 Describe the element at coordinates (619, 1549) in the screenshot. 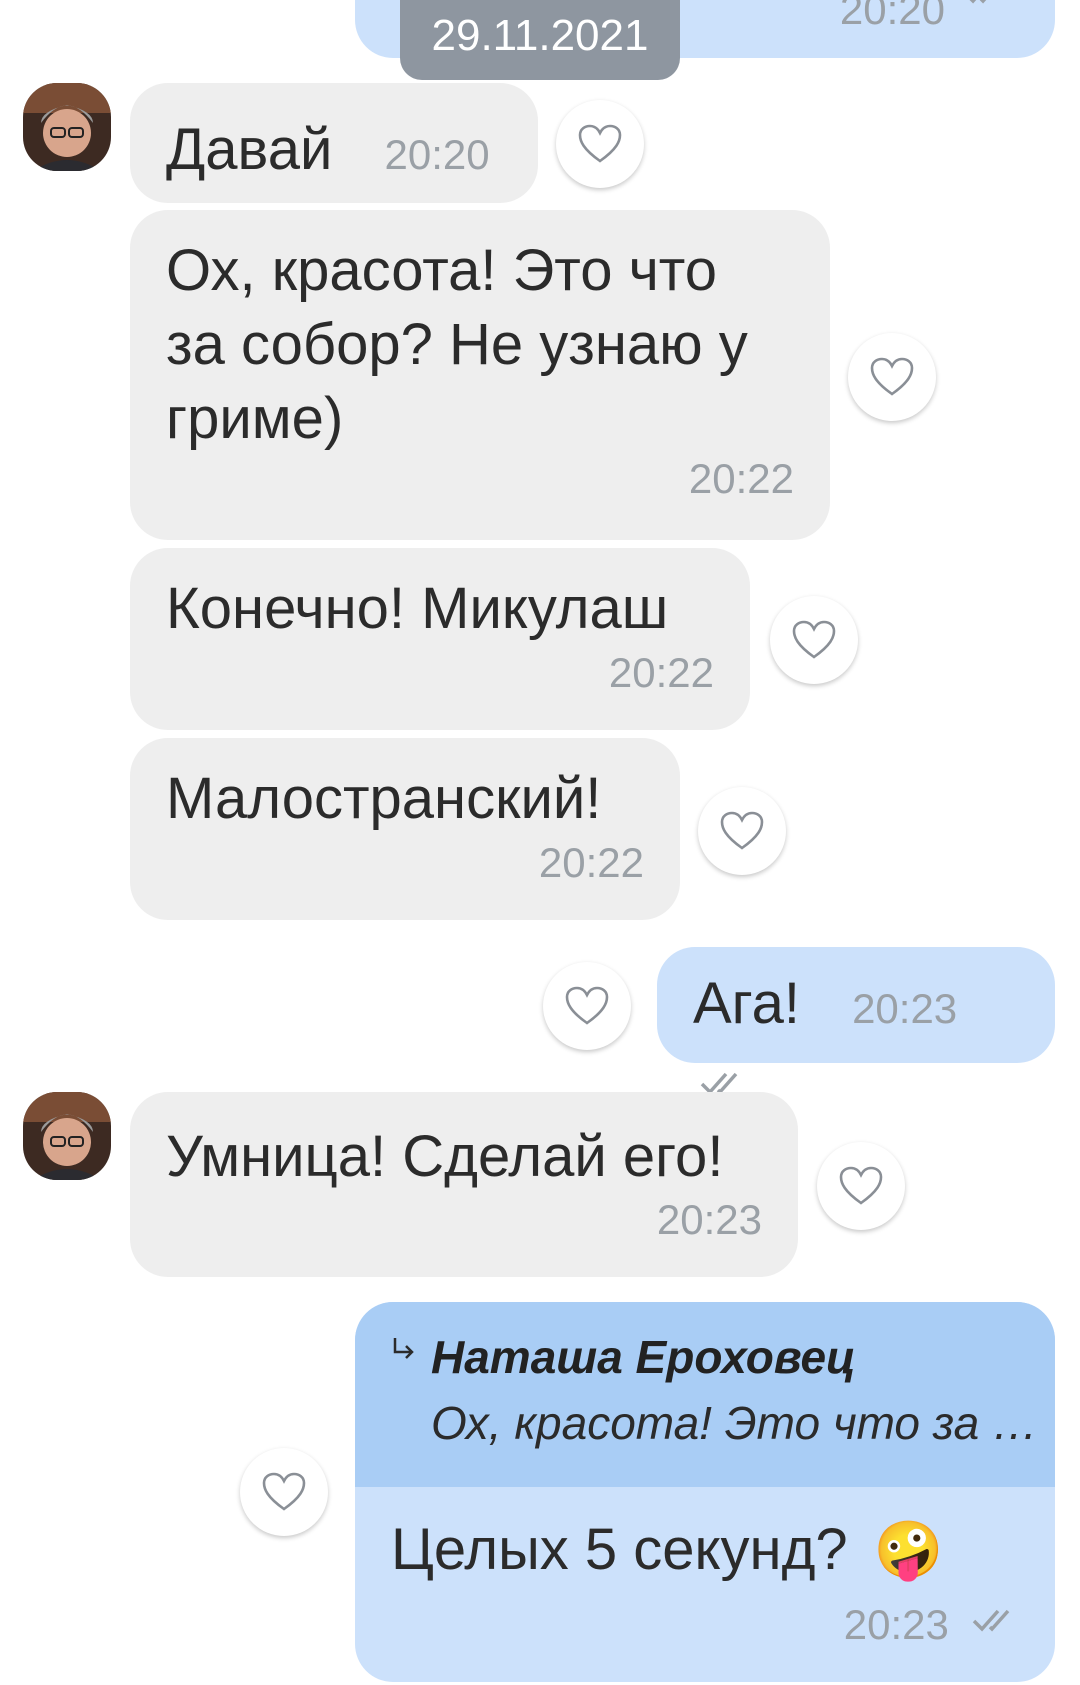

I see `message-text: Целых 5 секунд?` at that location.